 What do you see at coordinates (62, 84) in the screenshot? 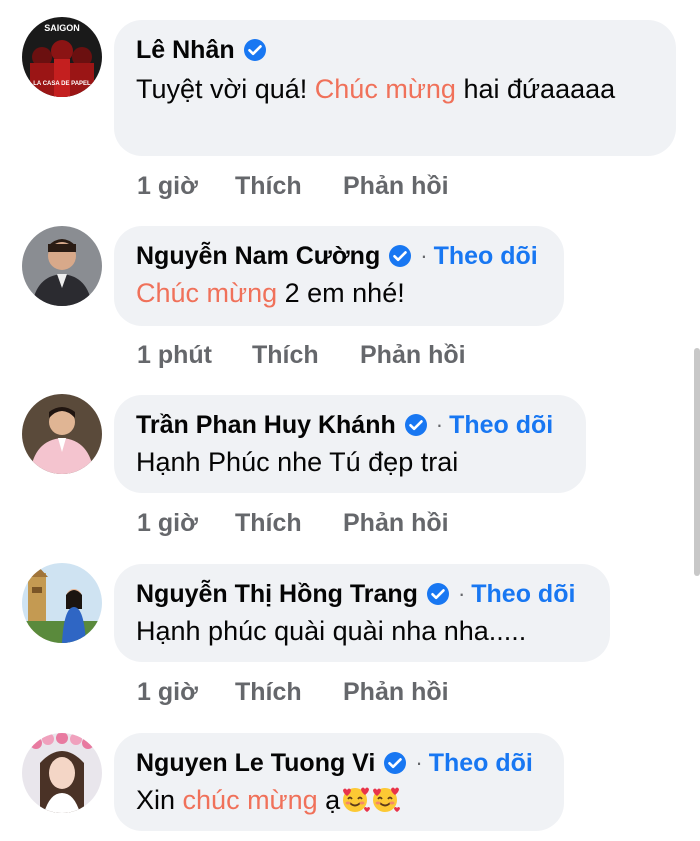
I see `avatar-caption-bottom: LA CASA DE PAPEL` at bounding box center [62, 84].